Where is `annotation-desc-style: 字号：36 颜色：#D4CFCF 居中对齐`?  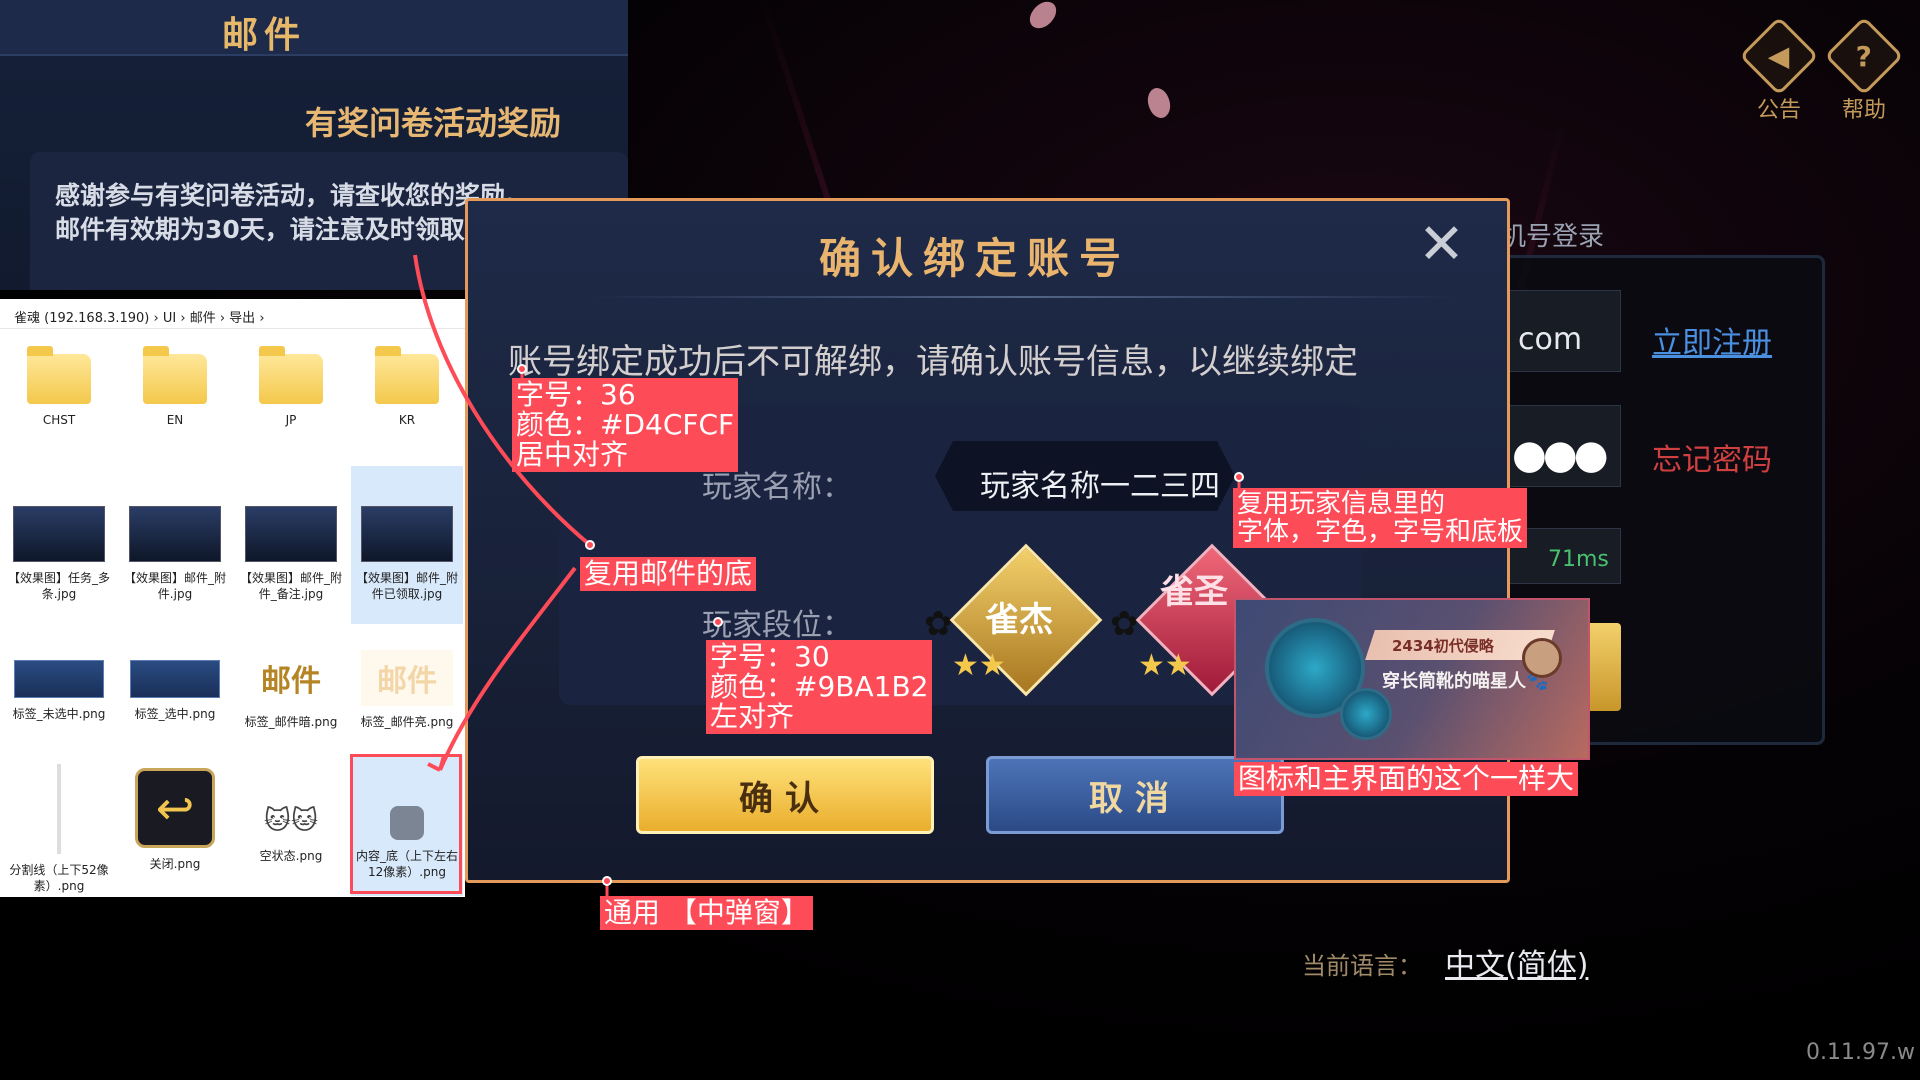 annotation-desc-style: 字号：36 颜色：#D4CFCF 居中对齐 is located at coordinates (625, 425).